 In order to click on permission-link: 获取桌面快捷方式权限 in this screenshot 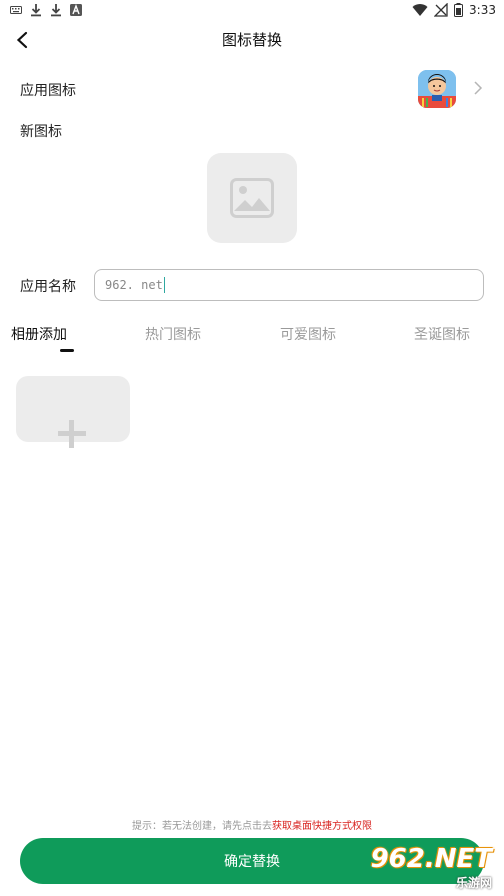, I will do `click(322, 826)`.